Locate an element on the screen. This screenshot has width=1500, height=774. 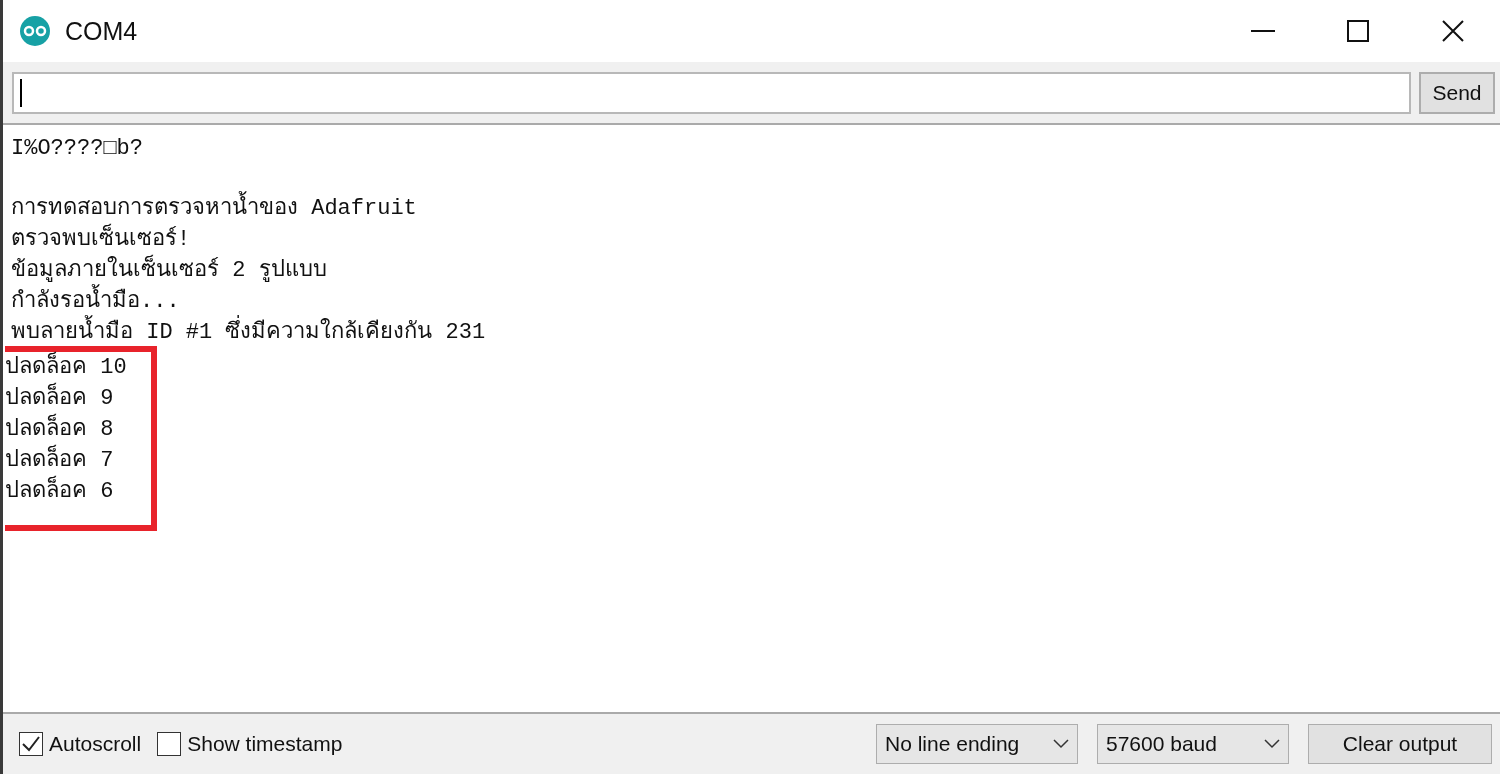
app-logo-icon is located at coordinates (35, 31).